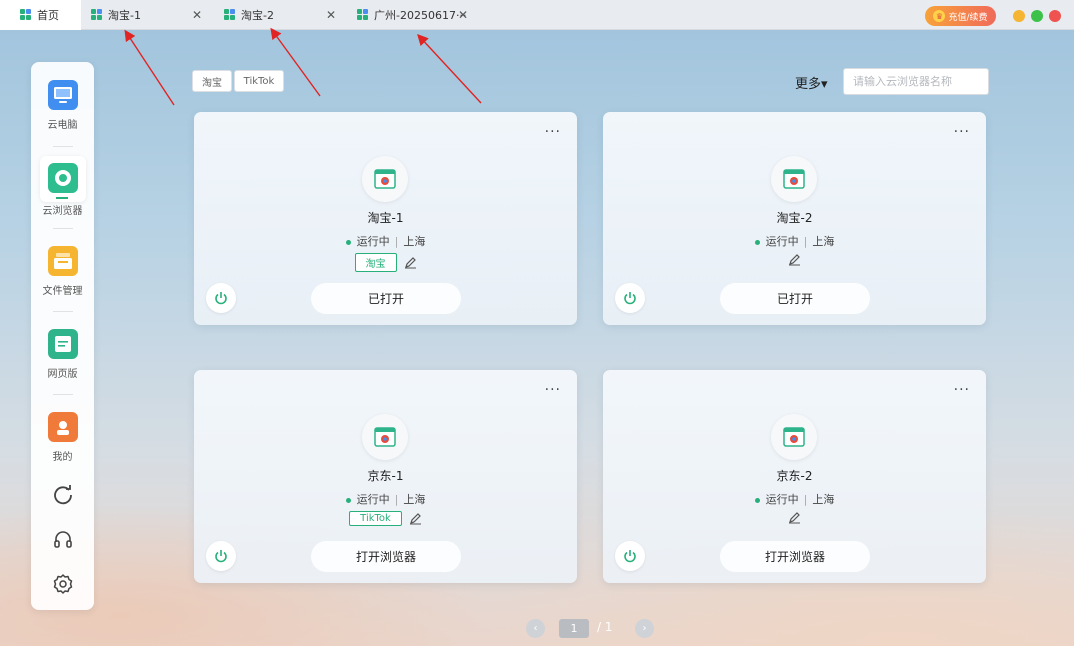 The image size is (1074, 646). What do you see at coordinates (916, 81) in the screenshot?
I see `search-input` at bounding box center [916, 81].